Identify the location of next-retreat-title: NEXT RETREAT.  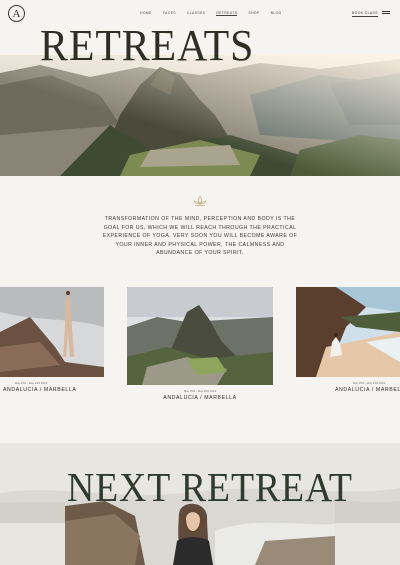
(210, 487).